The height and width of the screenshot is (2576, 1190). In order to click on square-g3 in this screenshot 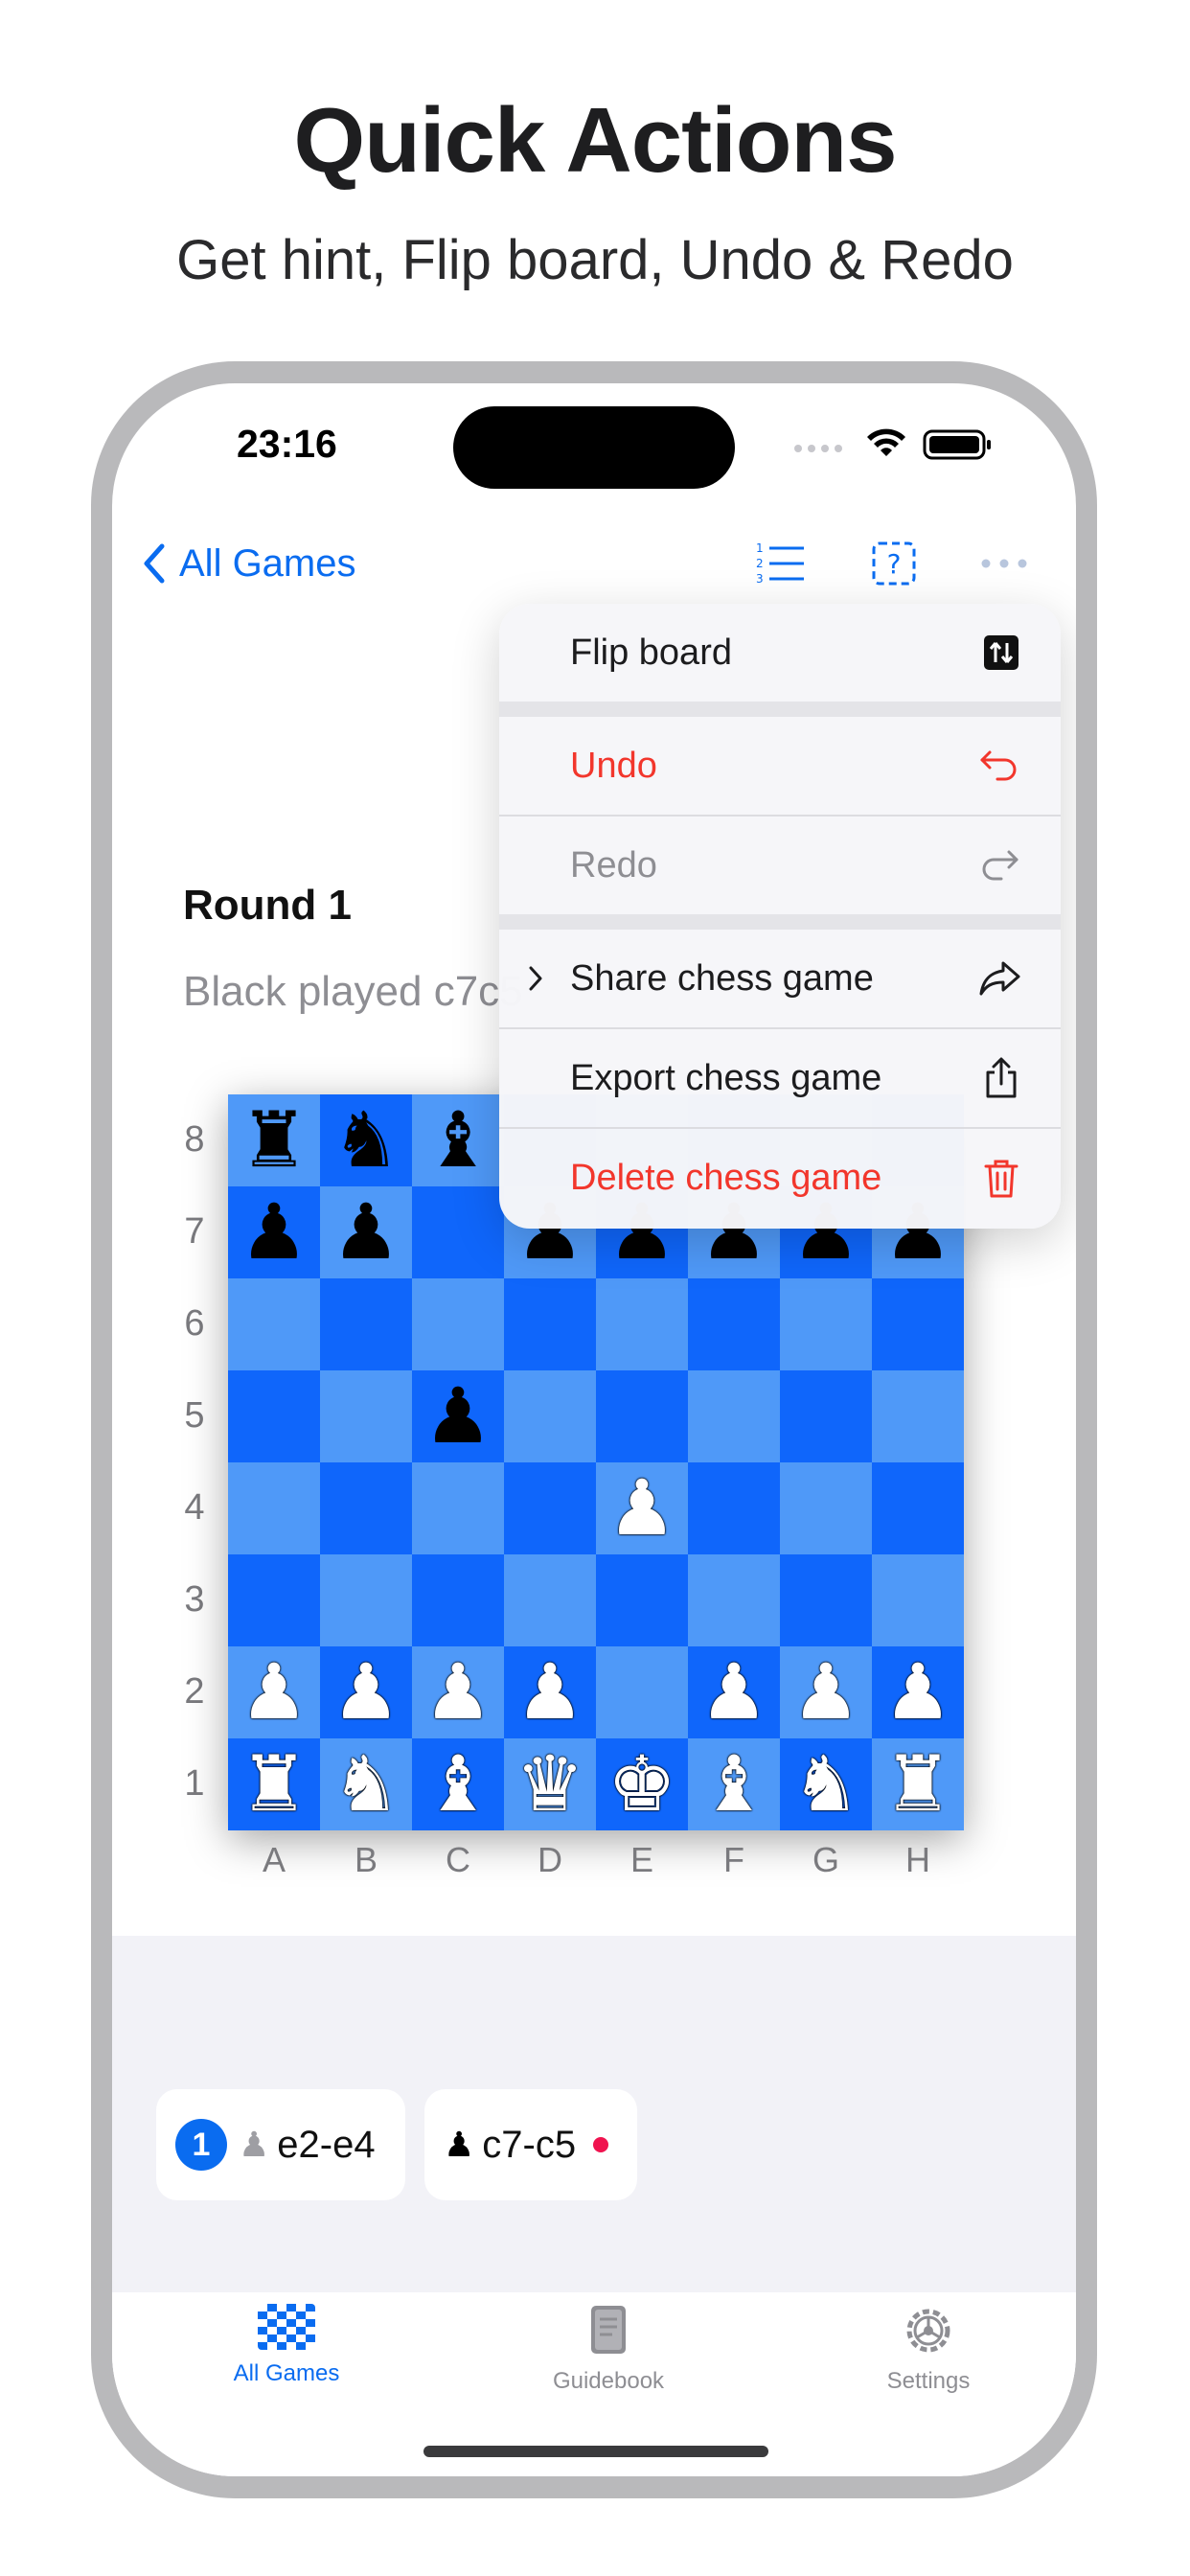, I will do `click(826, 1600)`.